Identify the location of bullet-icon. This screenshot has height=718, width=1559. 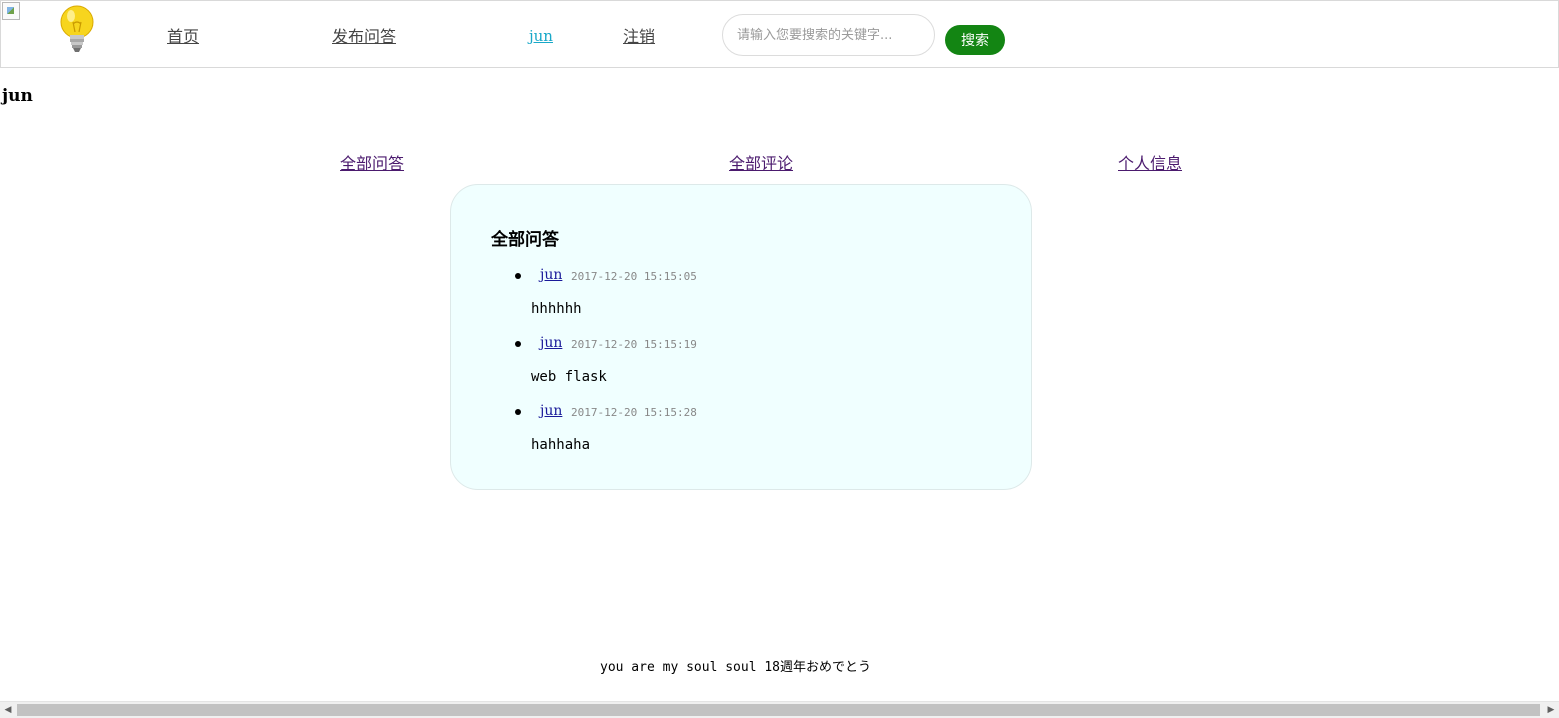
(518, 412).